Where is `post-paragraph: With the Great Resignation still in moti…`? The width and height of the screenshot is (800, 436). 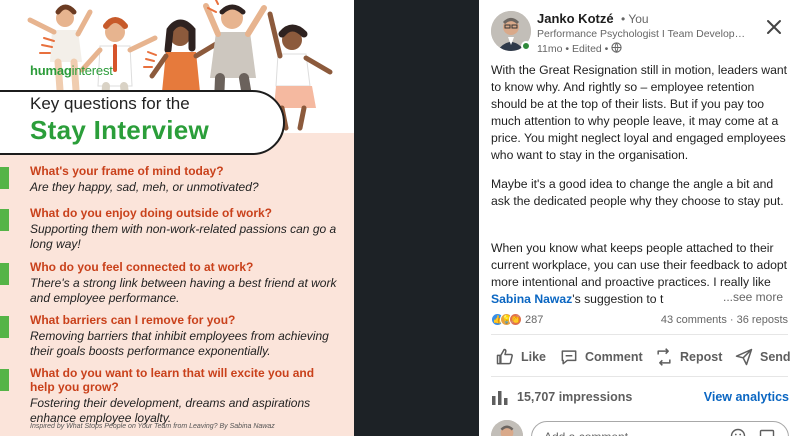
post-paragraph: With the Great Resignation still in moti… is located at coordinates (639, 112).